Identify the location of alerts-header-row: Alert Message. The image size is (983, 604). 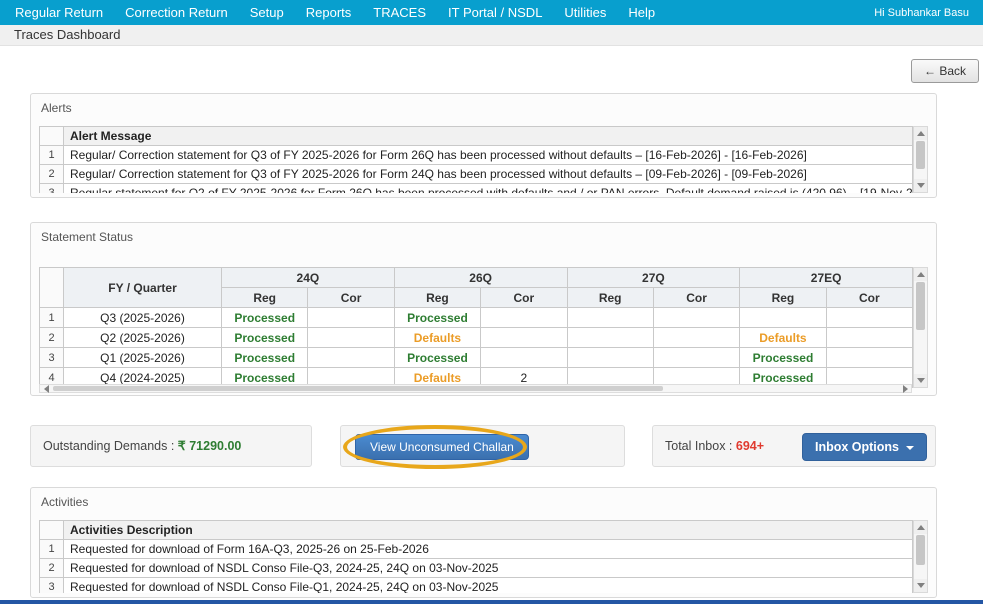
(476, 136).